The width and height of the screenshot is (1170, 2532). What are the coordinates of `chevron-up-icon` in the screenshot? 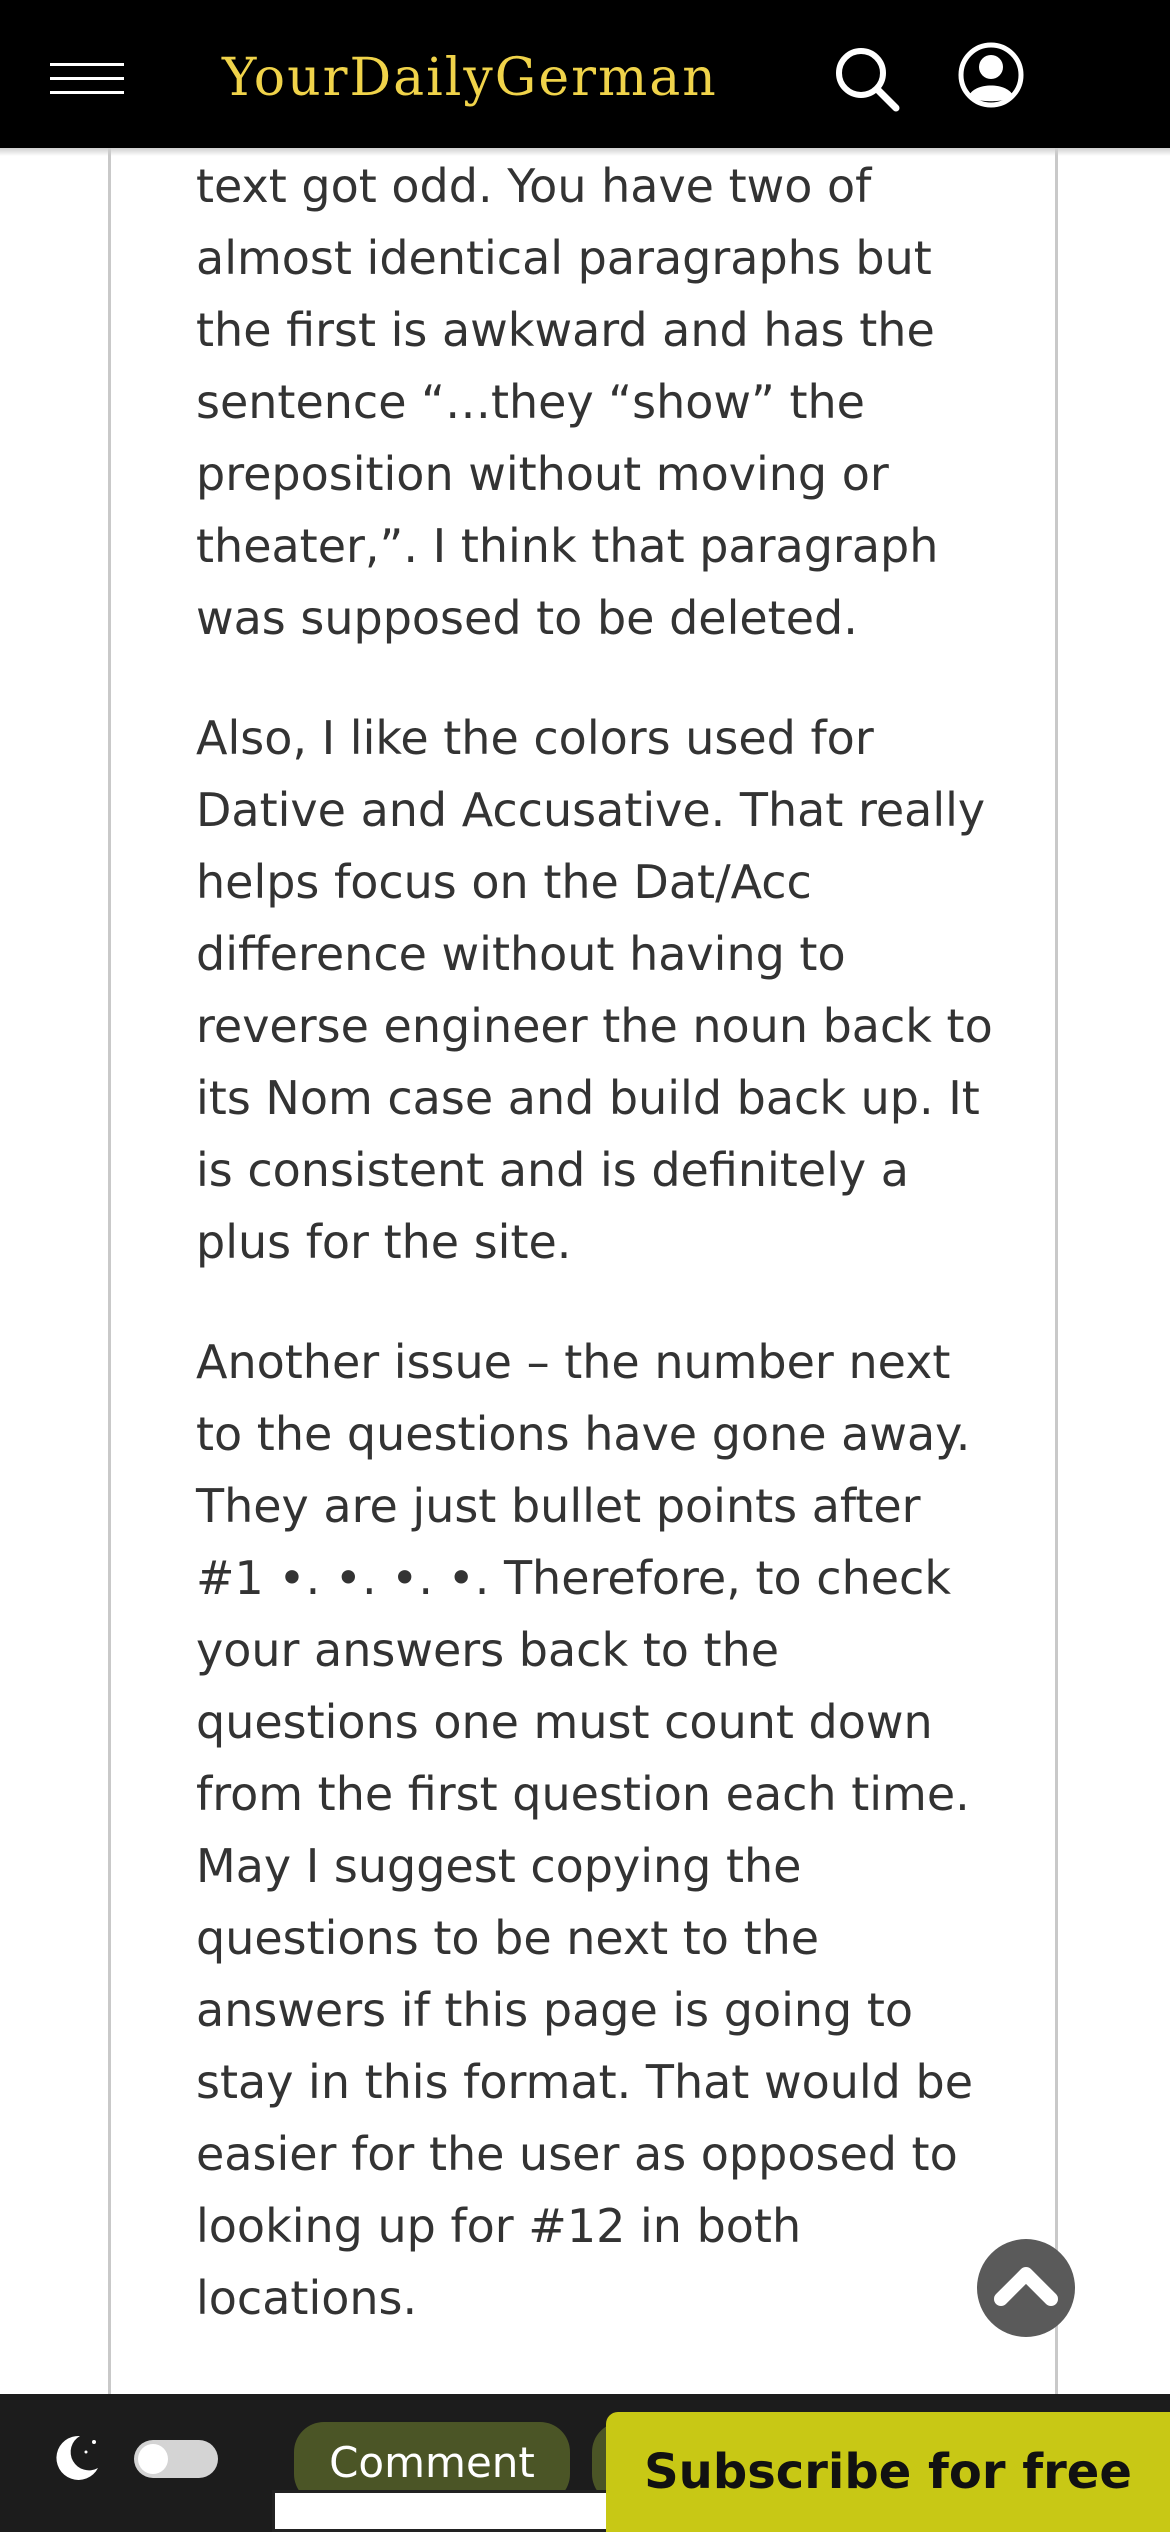 It's located at (1026, 2286).